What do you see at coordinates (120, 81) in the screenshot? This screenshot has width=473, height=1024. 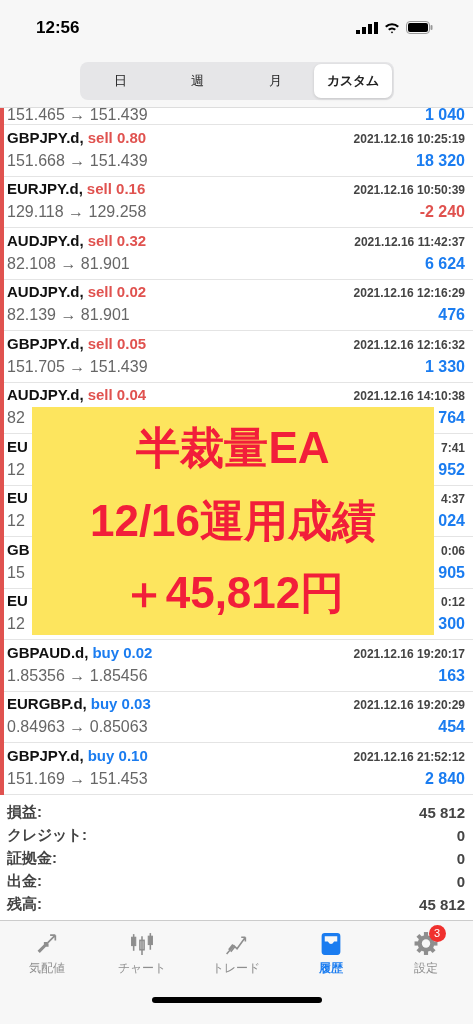 I see `period-tab: 日` at bounding box center [120, 81].